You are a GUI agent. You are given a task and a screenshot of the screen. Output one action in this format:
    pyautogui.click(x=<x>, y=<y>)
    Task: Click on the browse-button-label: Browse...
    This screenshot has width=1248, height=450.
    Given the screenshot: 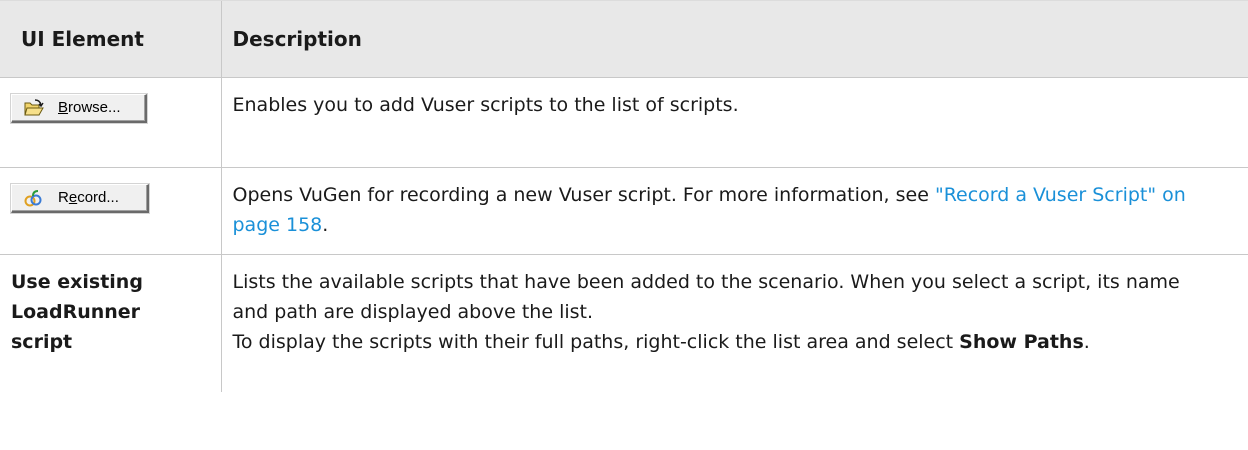 What is the action you would take?
    pyautogui.click(x=89, y=107)
    